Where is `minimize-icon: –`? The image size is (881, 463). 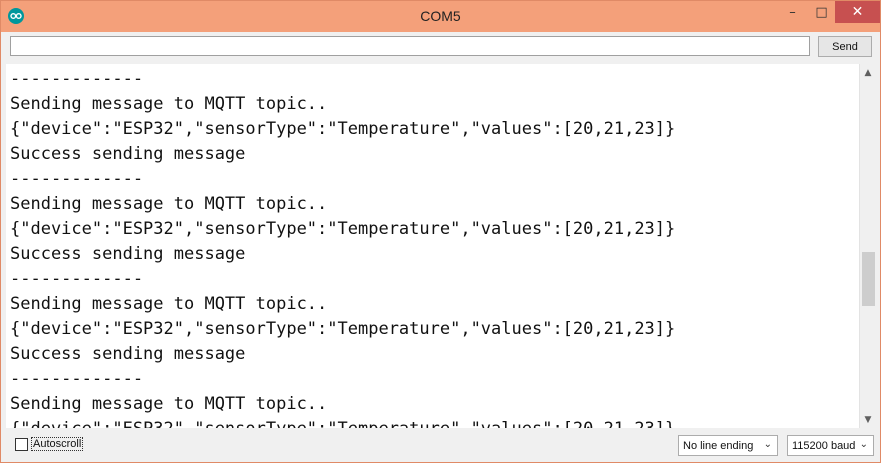 minimize-icon: – is located at coordinates (792, 12).